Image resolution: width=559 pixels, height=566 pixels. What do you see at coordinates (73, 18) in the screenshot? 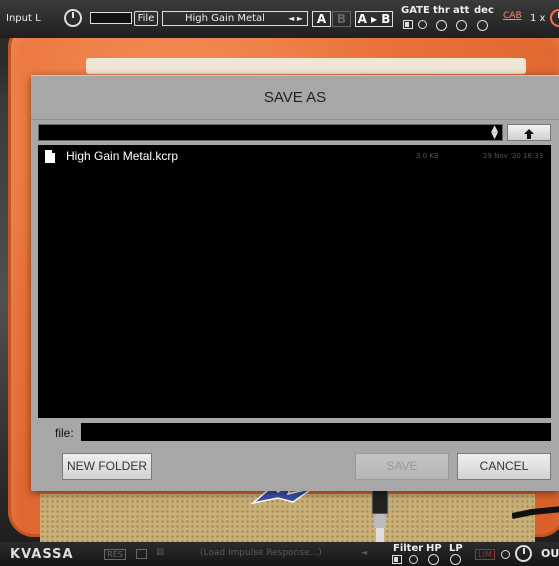
I see `input-gain-knob` at bounding box center [73, 18].